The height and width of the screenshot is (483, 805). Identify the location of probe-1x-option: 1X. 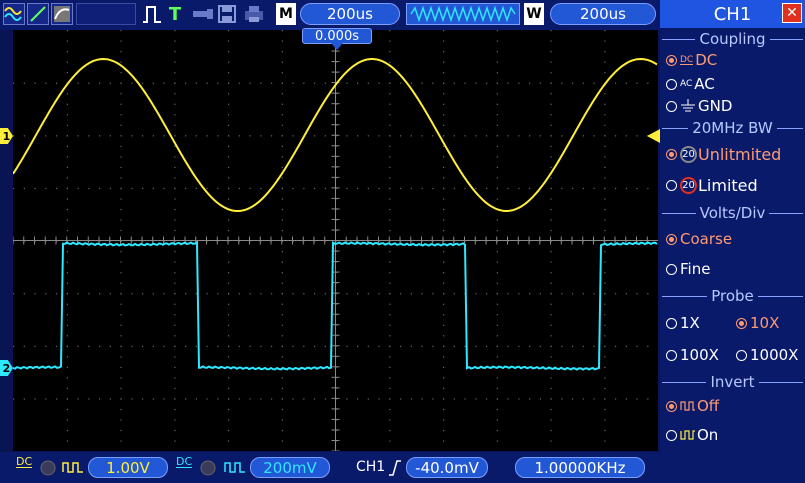
(683, 323).